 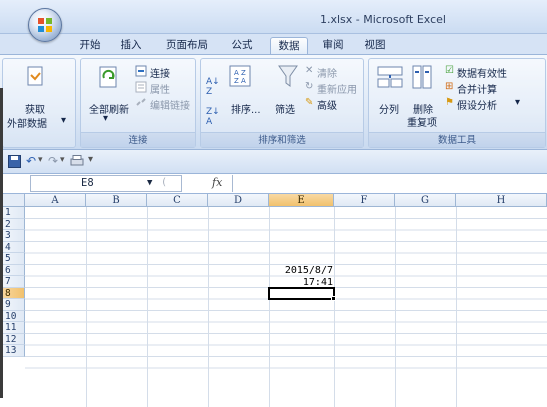 I want to click on refresh-all-icon, so click(x=108, y=77).